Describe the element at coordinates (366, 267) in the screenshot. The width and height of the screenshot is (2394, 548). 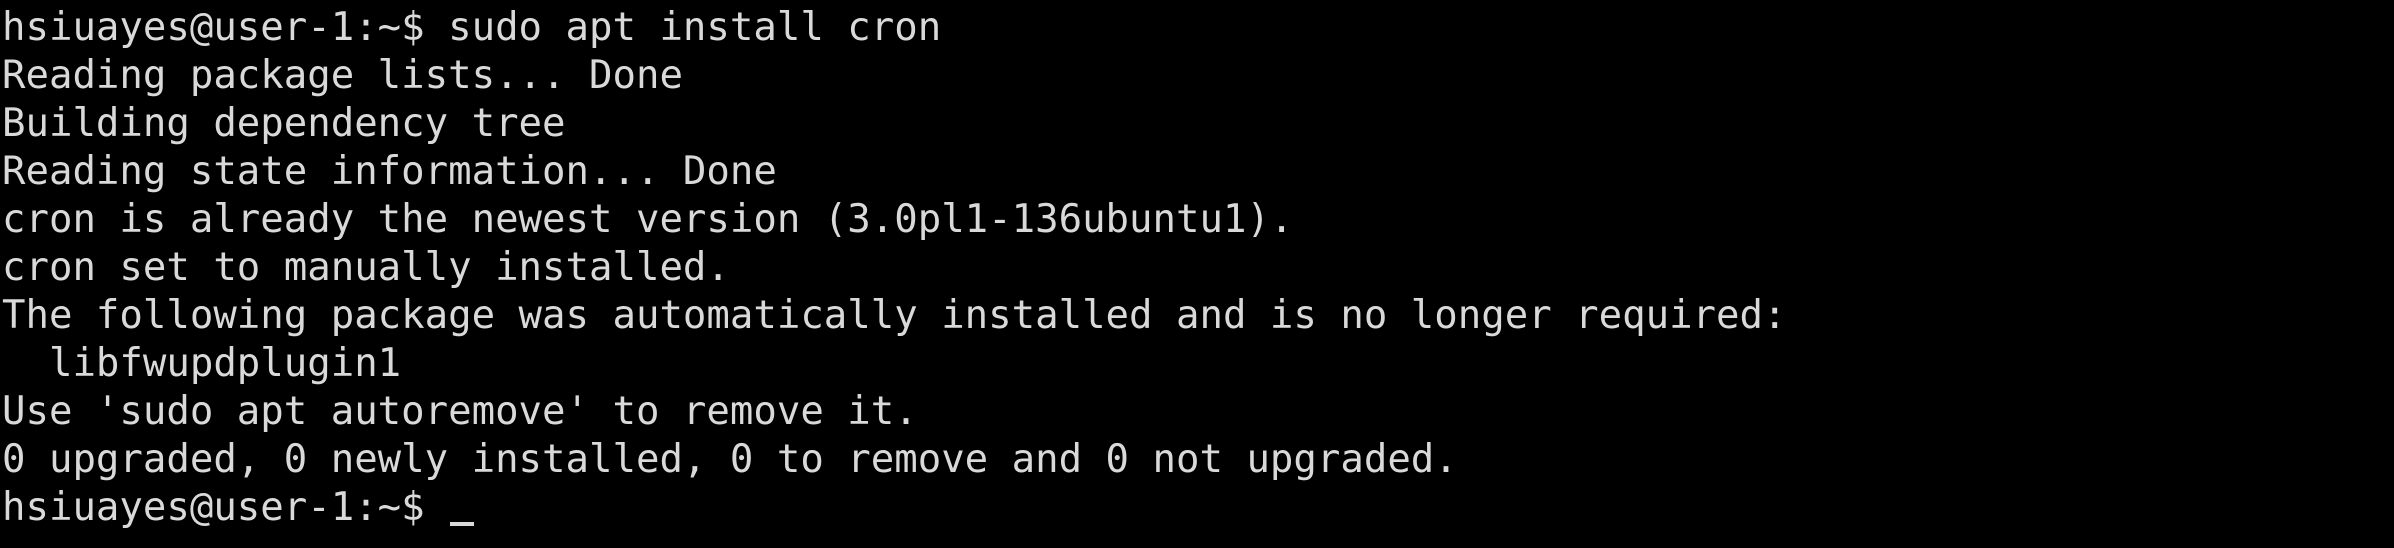
I see `output-line: cron set to manually installed.` at that location.